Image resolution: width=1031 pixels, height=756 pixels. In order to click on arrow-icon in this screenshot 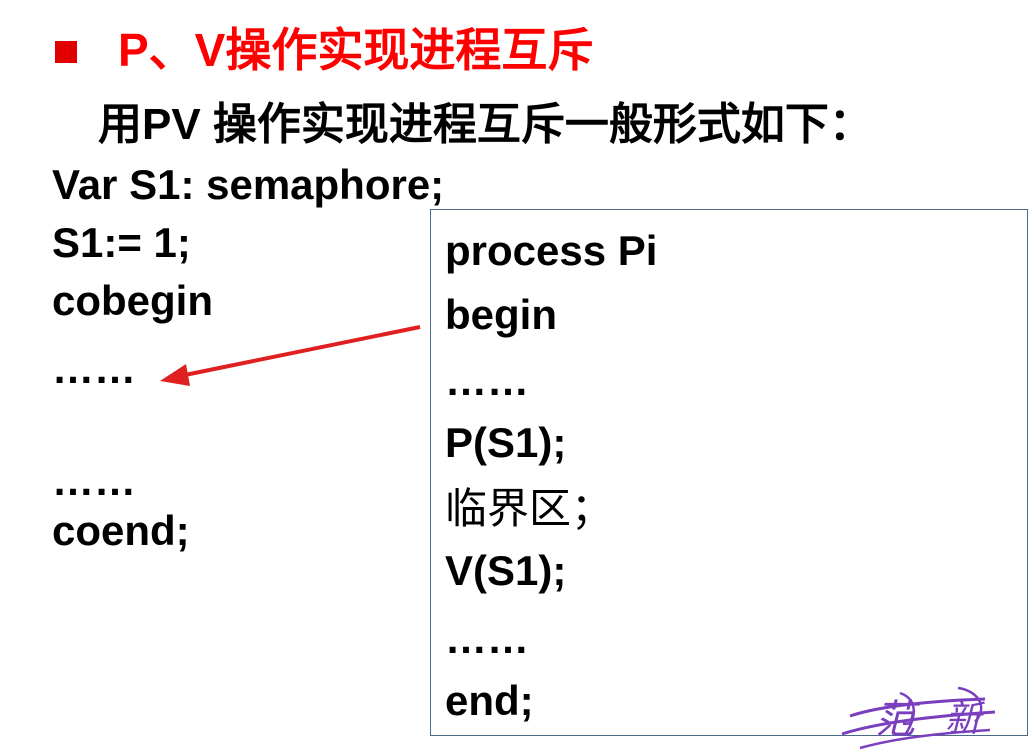, I will do `click(290, 355)`.